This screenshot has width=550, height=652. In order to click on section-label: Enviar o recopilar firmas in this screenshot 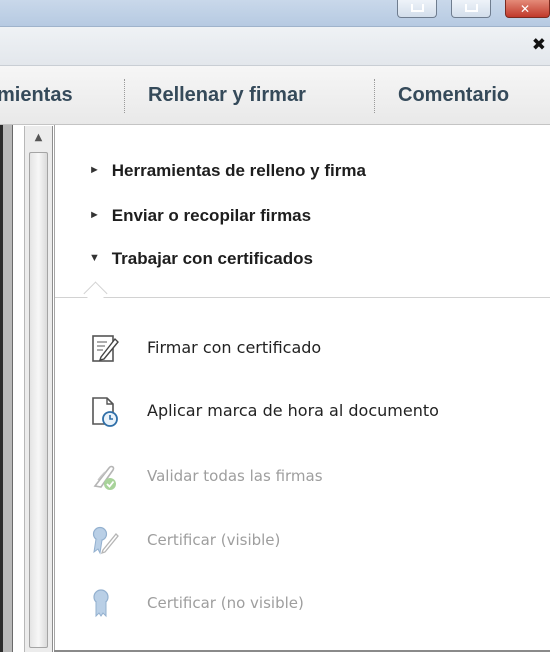, I will do `click(211, 215)`.